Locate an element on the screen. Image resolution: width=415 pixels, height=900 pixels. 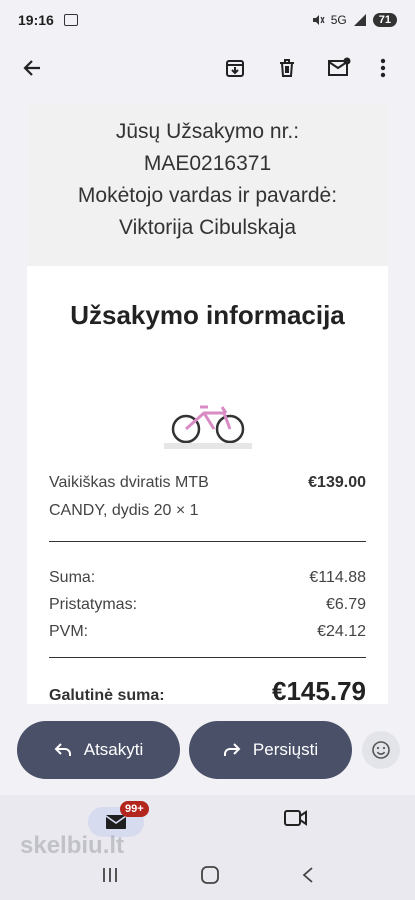
forward-button: Persiųsti is located at coordinates (270, 750).